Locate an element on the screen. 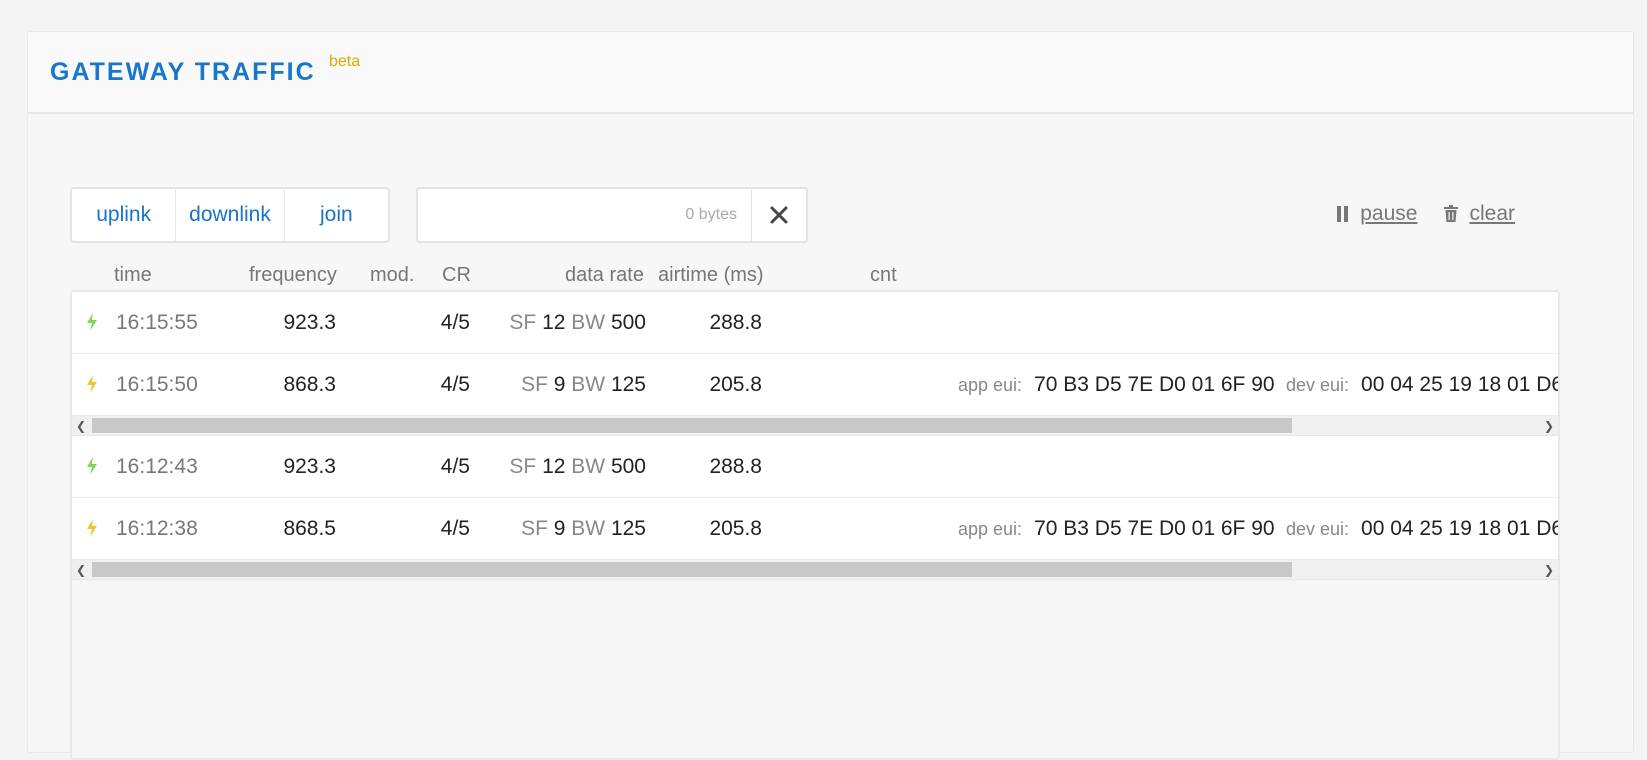  close-icon is located at coordinates (779, 215).